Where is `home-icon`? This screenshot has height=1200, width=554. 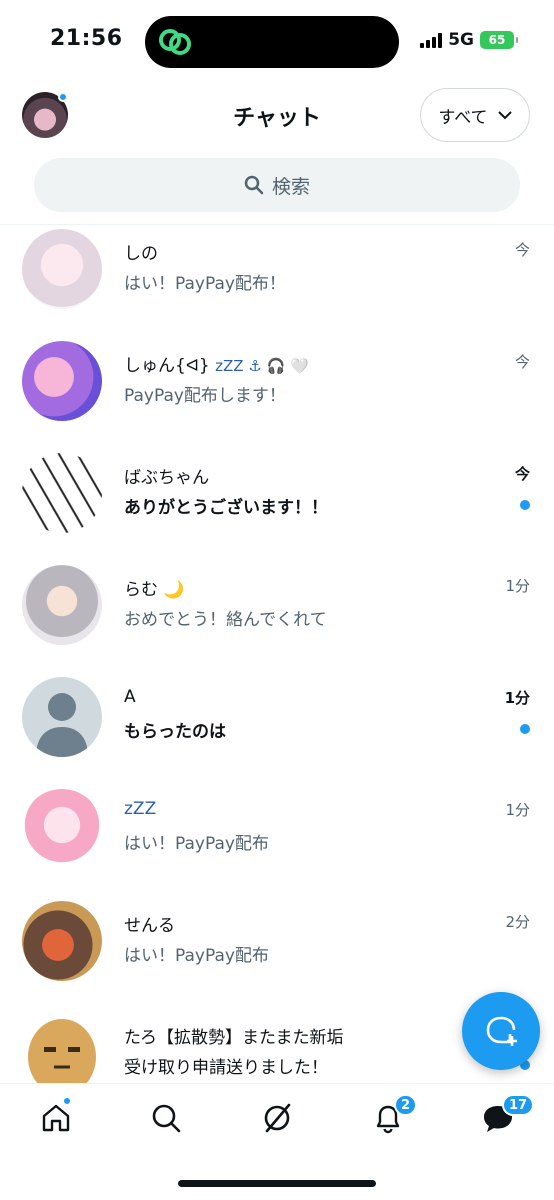 home-icon is located at coordinates (56, 1118).